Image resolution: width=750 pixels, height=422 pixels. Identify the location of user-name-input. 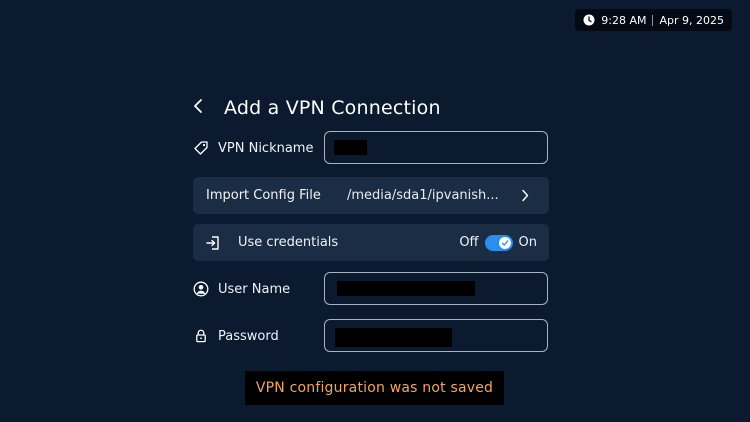
(436, 288).